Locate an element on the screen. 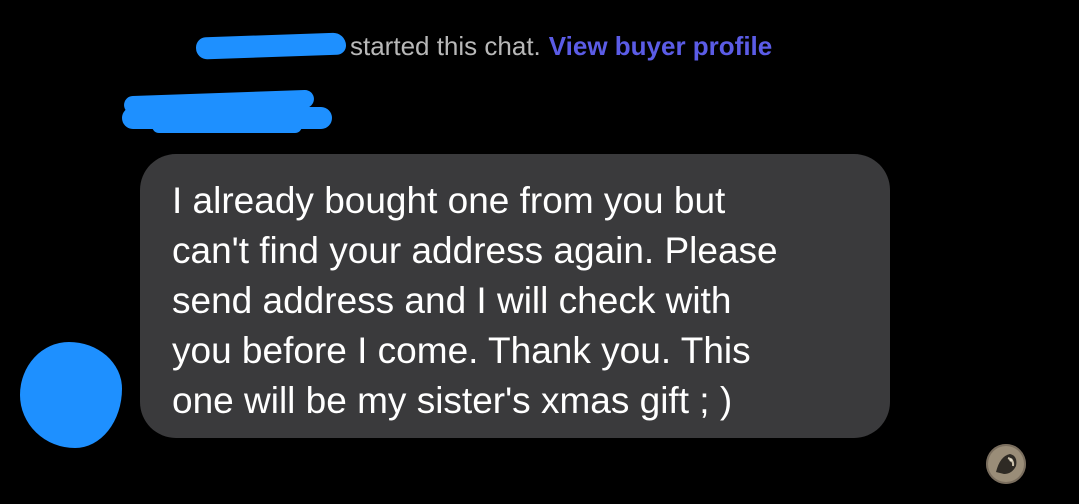 This screenshot has height=504, width=1079. chat-started-notice: started this chat. View buyer profile is located at coordinates (483, 46).